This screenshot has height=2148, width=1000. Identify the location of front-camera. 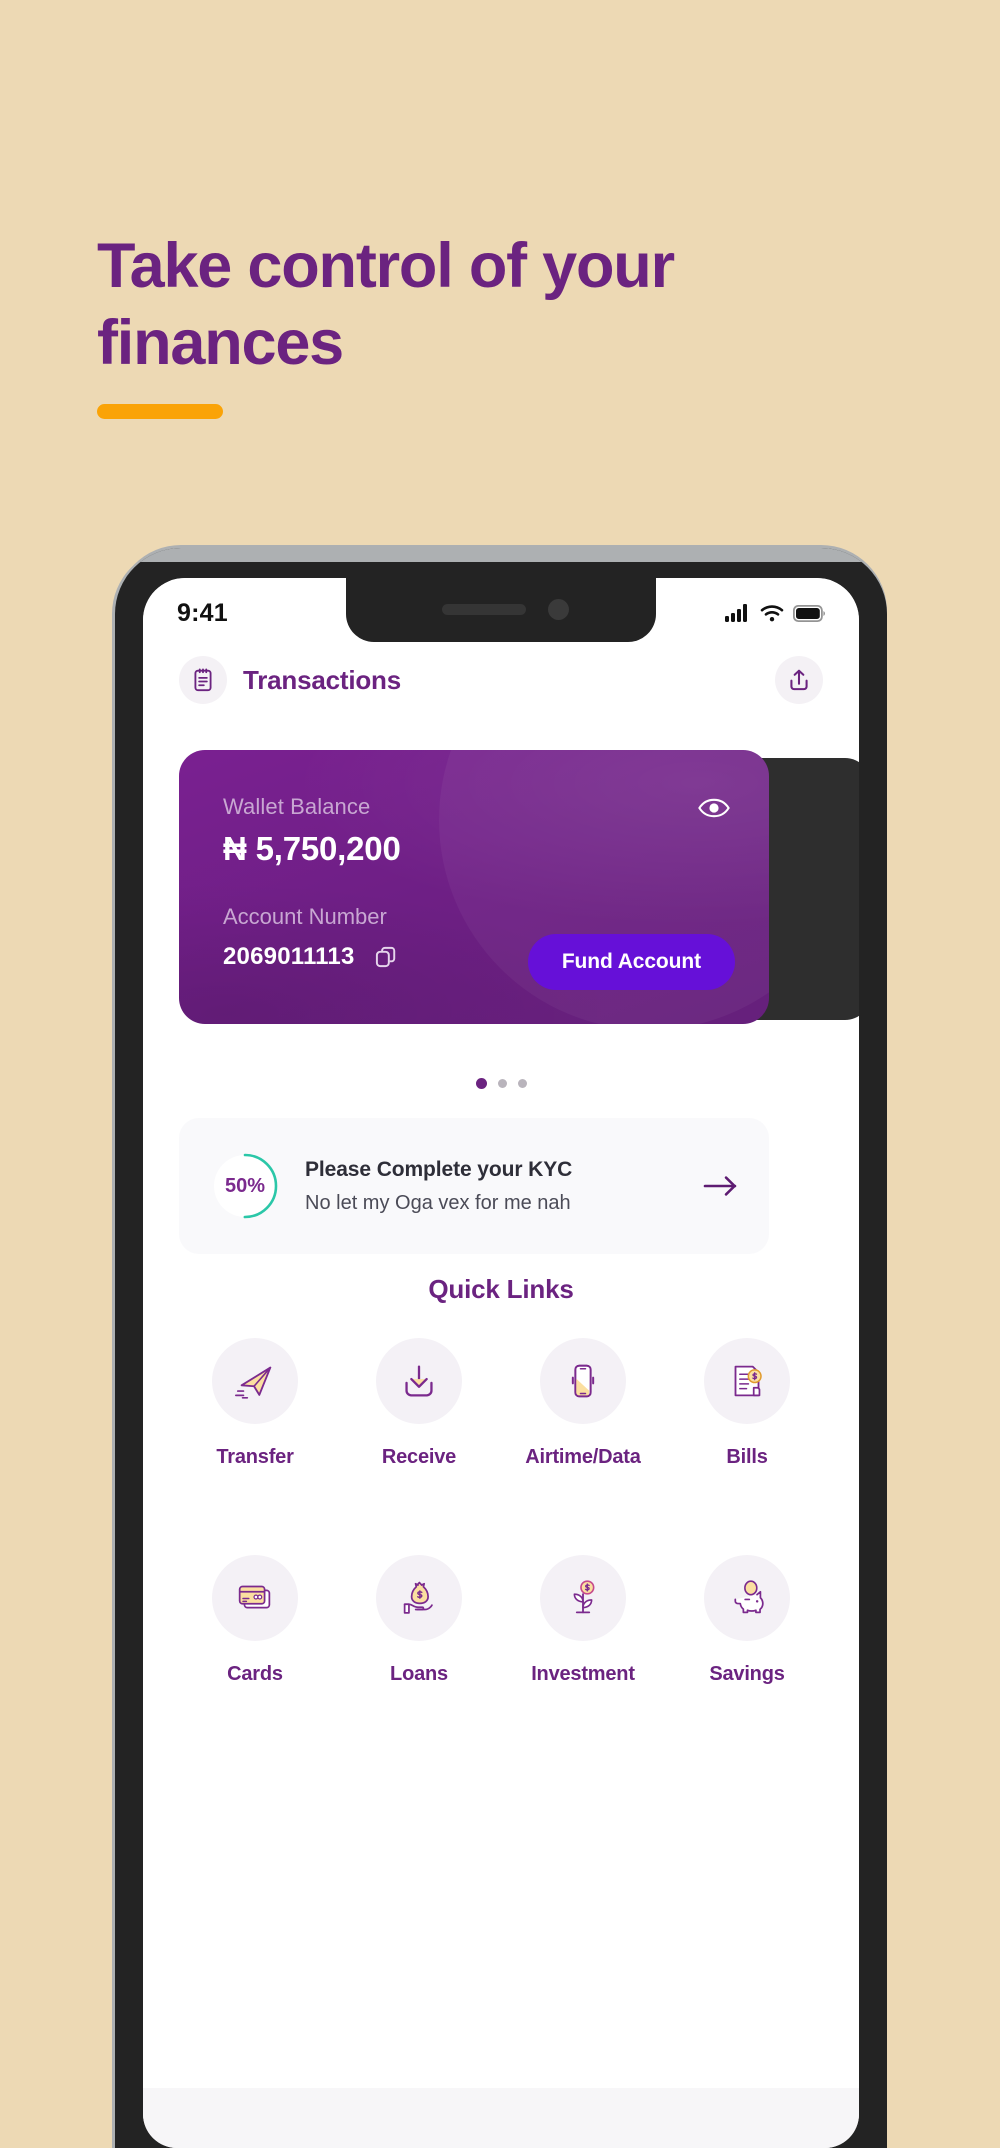
(558, 609).